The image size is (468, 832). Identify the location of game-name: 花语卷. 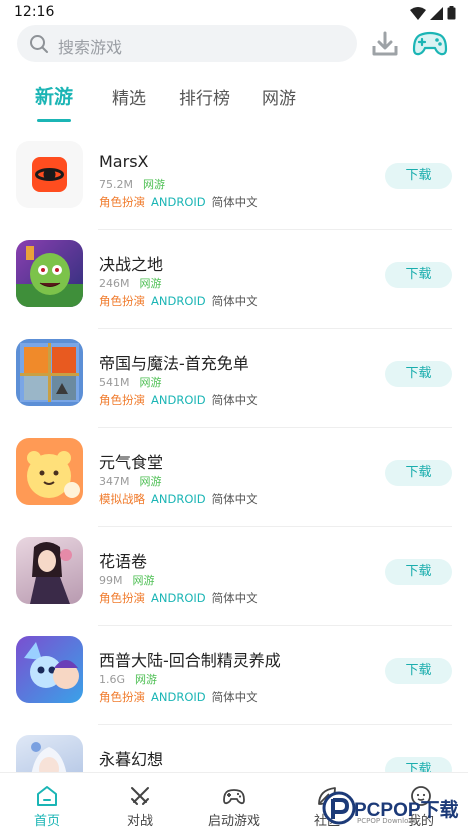
(123, 561).